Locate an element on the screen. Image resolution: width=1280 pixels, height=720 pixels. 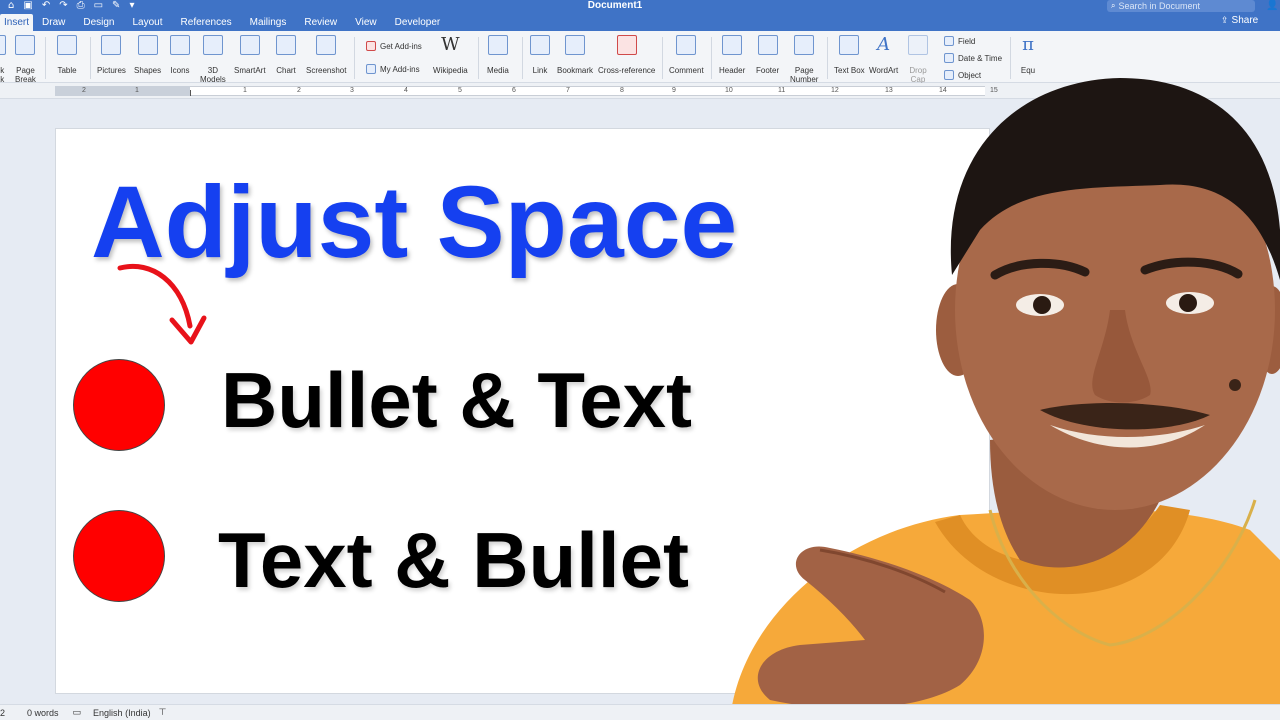
3d-models-label: 3D is located at coordinates (213, 70).